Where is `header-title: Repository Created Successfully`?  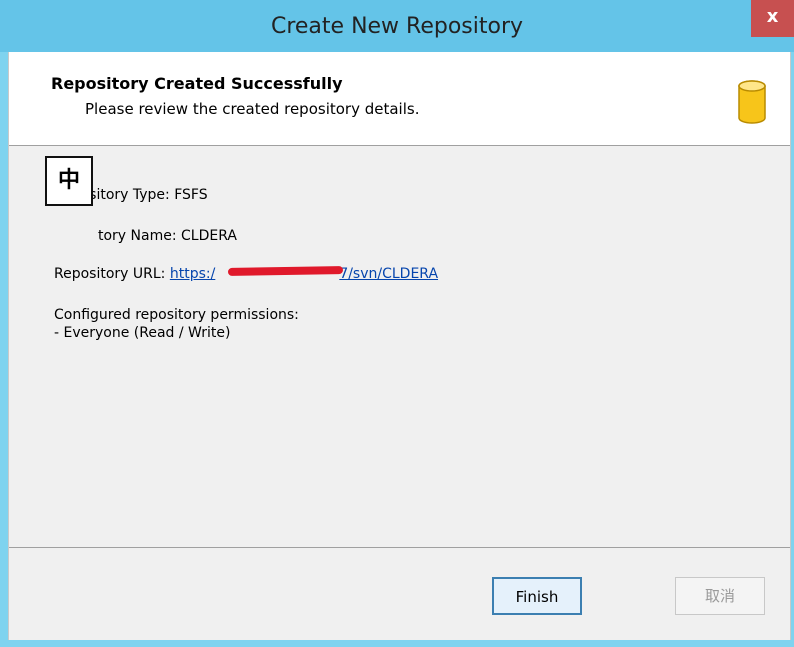 header-title: Repository Created Successfully is located at coordinates (197, 83).